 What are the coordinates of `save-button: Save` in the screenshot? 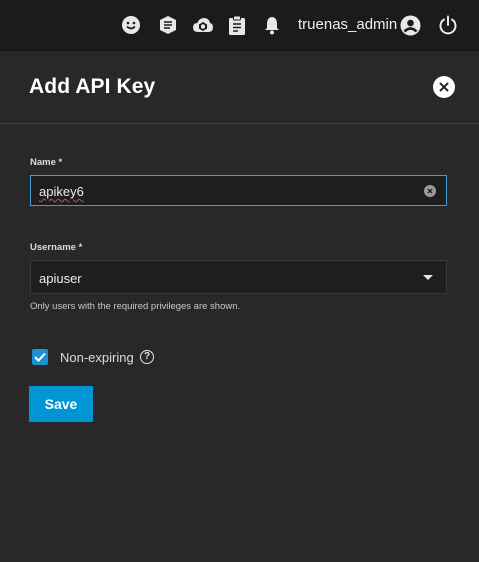 It's located at (61, 404).